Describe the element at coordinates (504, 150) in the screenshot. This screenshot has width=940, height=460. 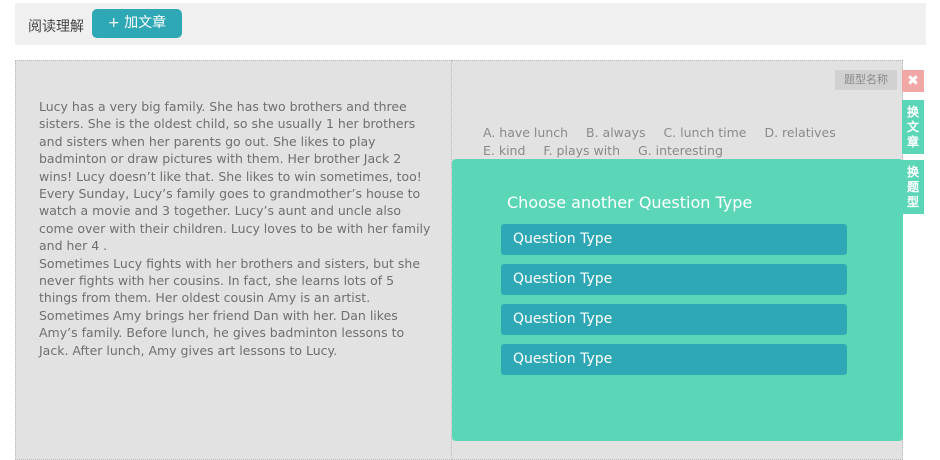
I see `option-item: E. kind` at that location.